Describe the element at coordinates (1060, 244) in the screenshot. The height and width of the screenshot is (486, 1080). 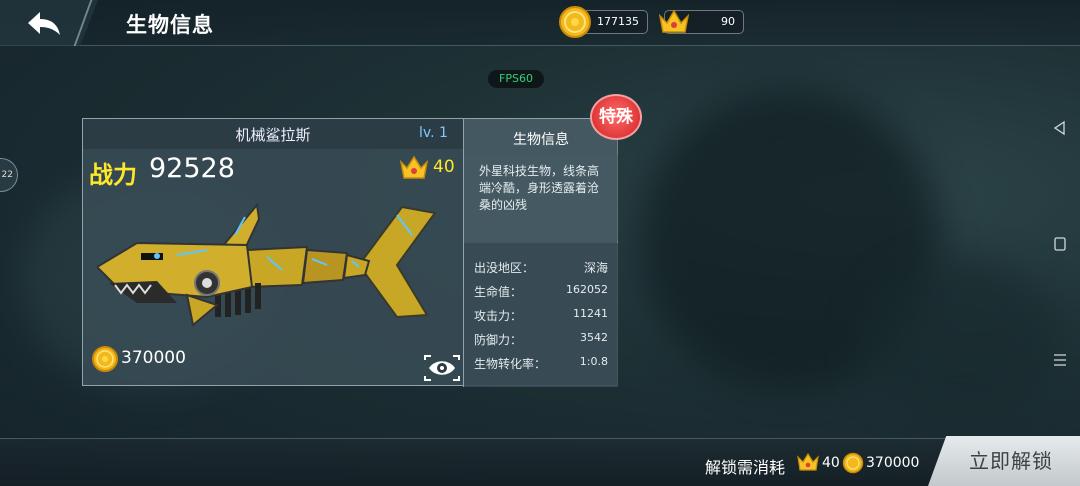
I see `android-home-icon` at that location.